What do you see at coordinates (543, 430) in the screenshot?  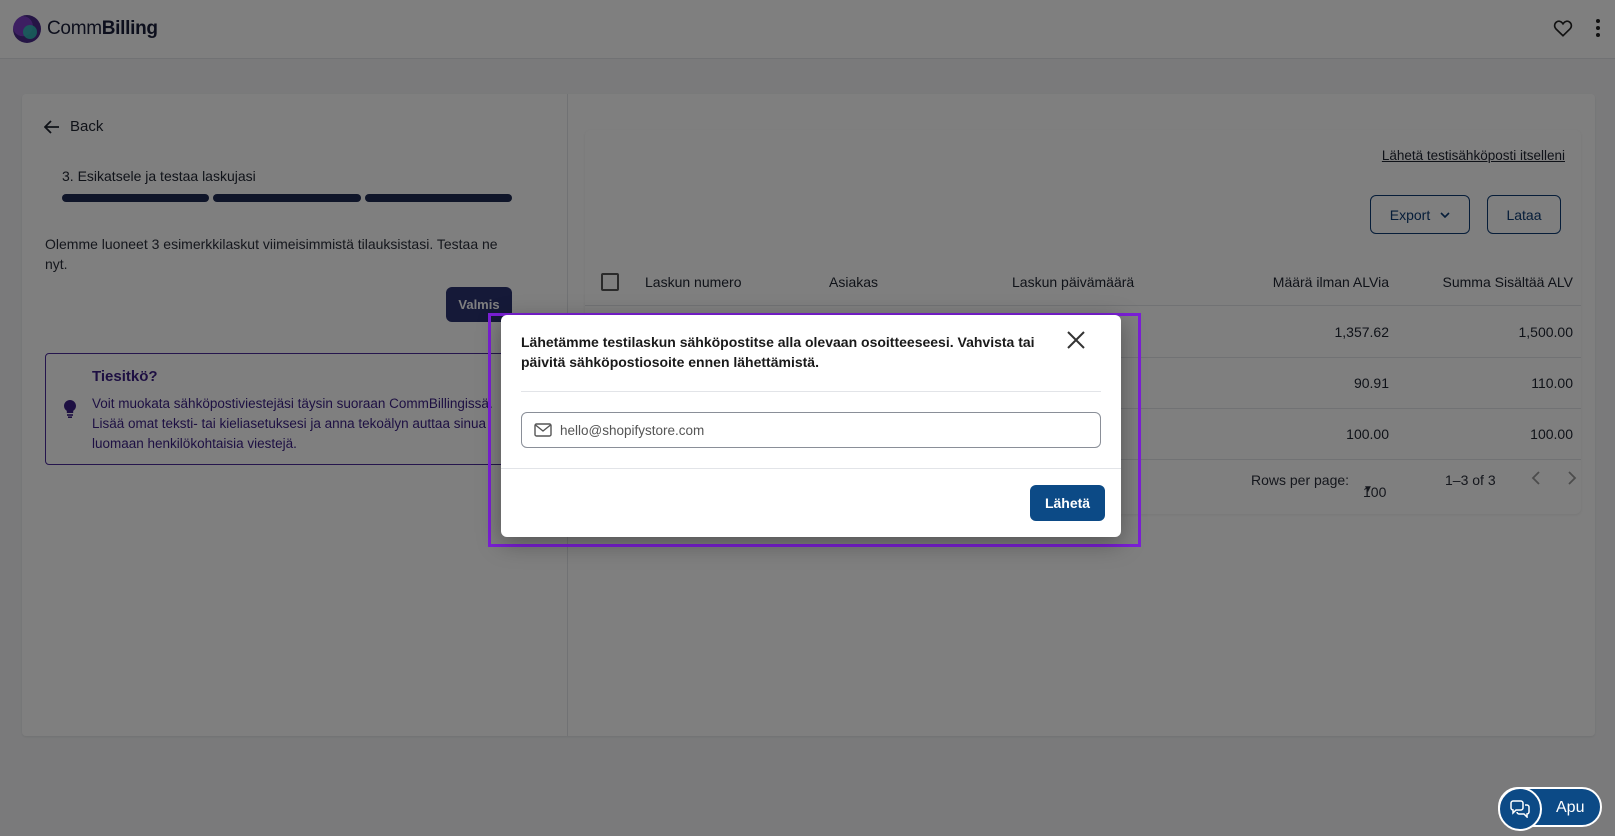 I see `mail-icon` at bounding box center [543, 430].